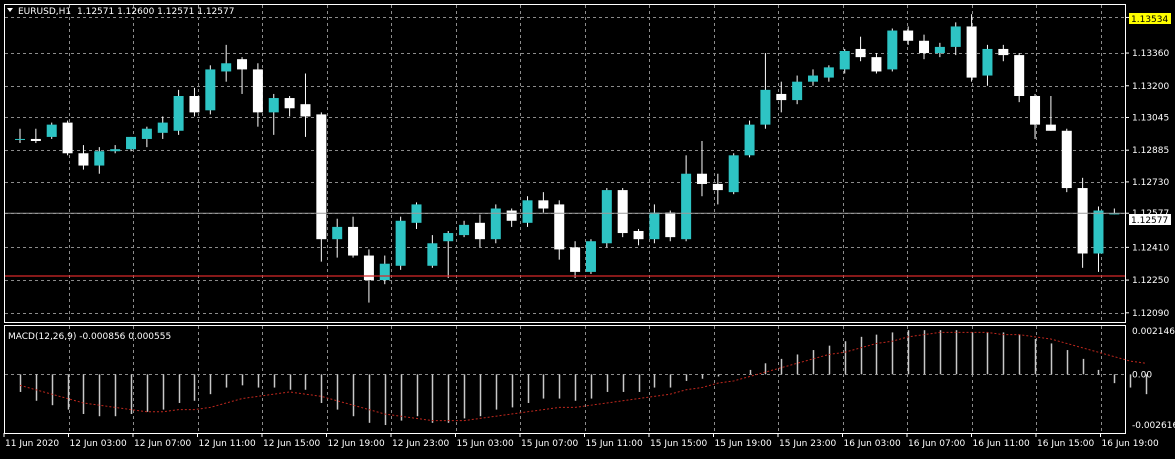  I want to click on time-tick-label: 15 Jun 23:00, so click(807, 444).